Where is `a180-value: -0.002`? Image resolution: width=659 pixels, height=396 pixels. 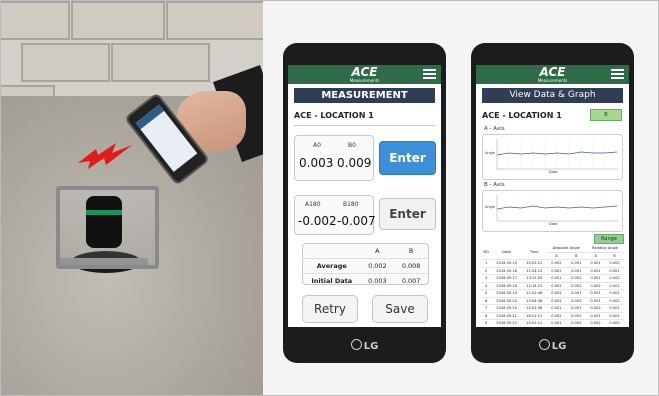
a180-value: -0.002 is located at coordinates (317, 221).